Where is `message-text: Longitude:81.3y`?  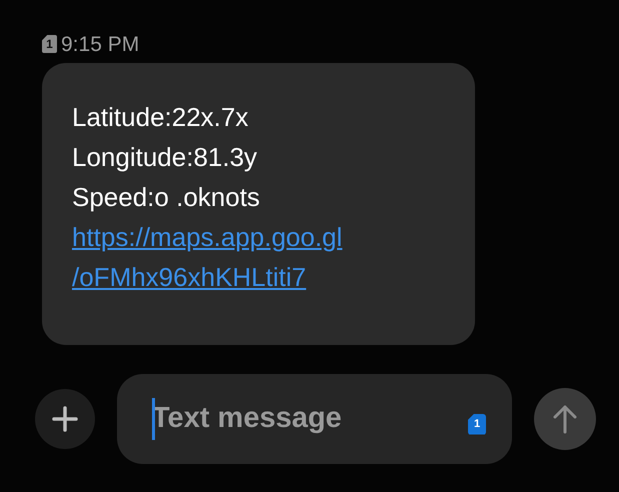 message-text: Longitude:81.3y is located at coordinates (165, 157).